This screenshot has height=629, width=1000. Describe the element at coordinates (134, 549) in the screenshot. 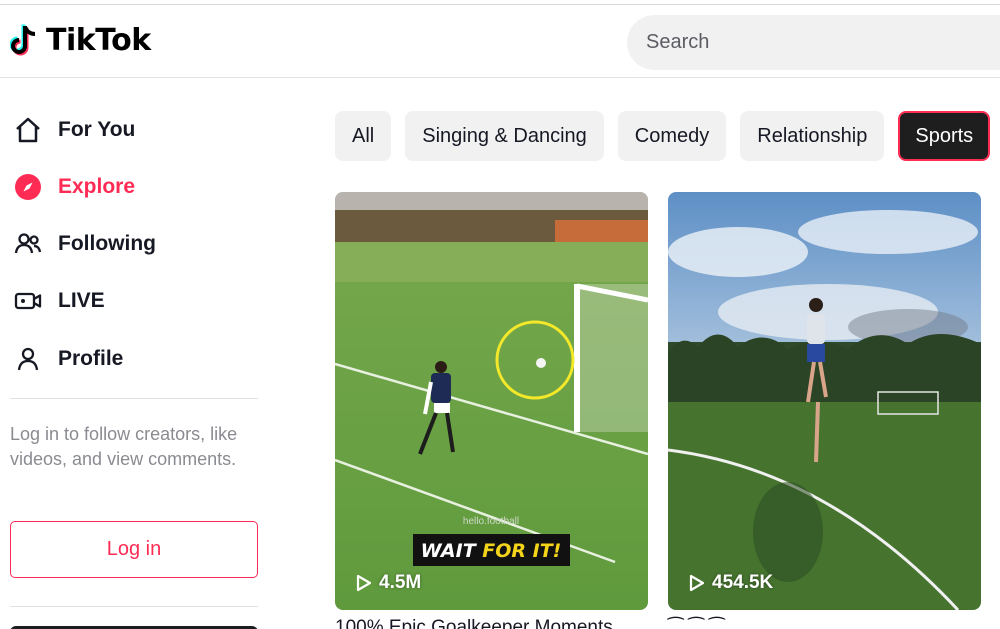

I see `login-button: Log in` at that location.